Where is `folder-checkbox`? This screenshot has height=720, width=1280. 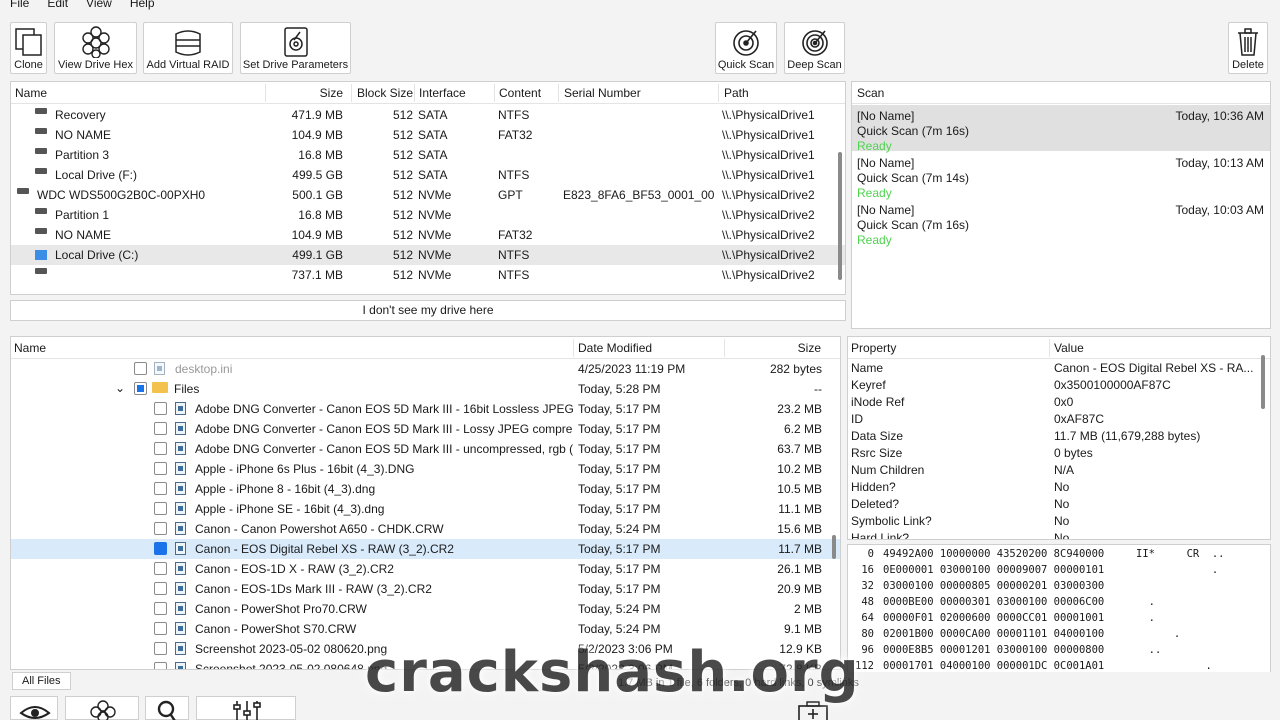
folder-checkbox is located at coordinates (140, 388).